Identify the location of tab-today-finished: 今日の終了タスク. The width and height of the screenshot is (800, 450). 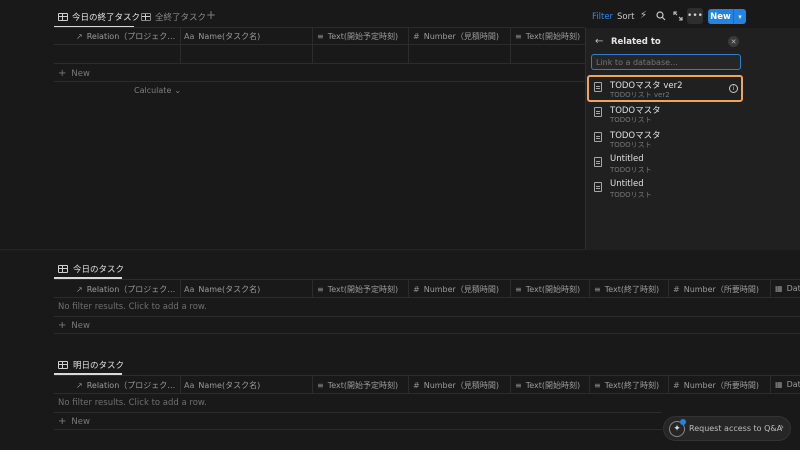
(99, 17).